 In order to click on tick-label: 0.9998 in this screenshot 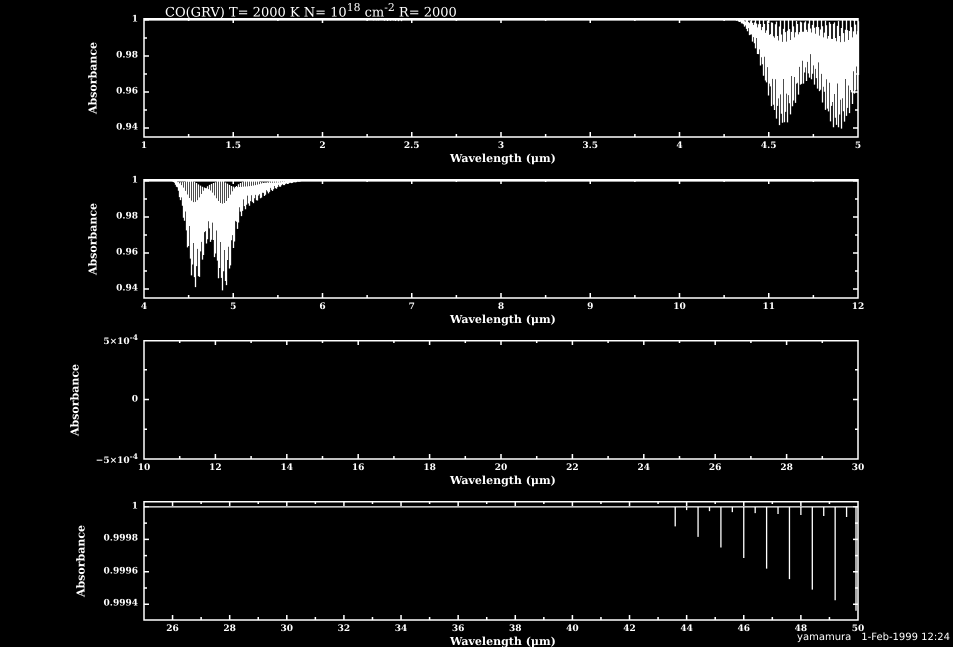, I will do `click(121, 539)`.